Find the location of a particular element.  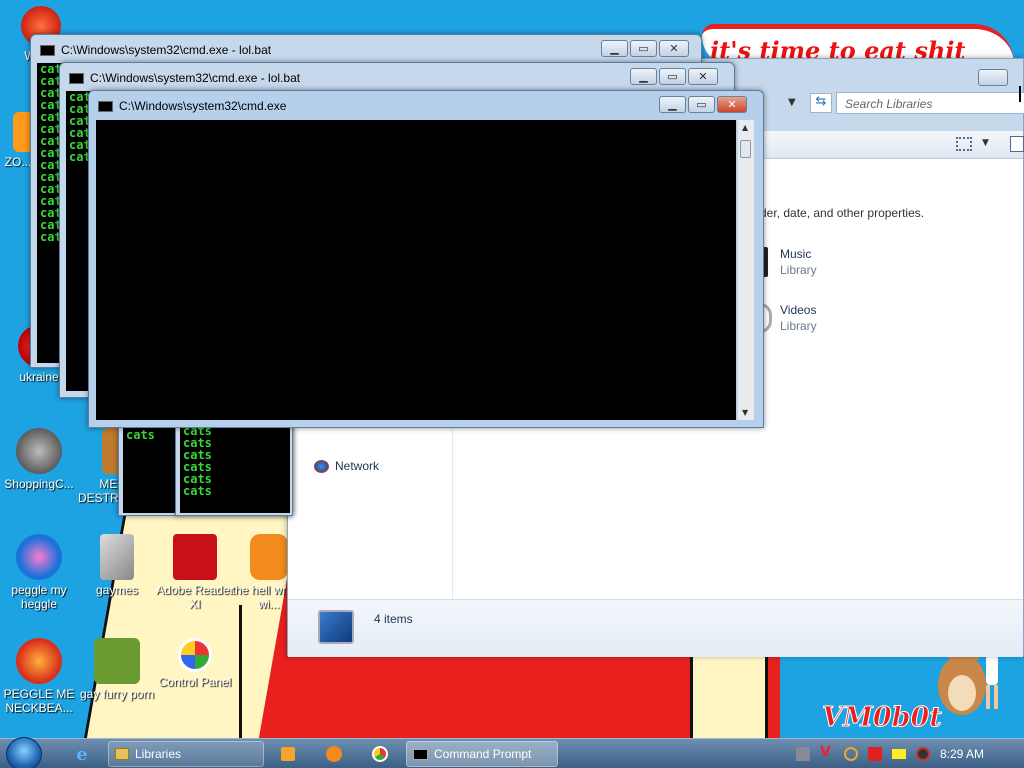

window-title: C:\Windows\system32\cmd.exe is located at coordinates (203, 106).